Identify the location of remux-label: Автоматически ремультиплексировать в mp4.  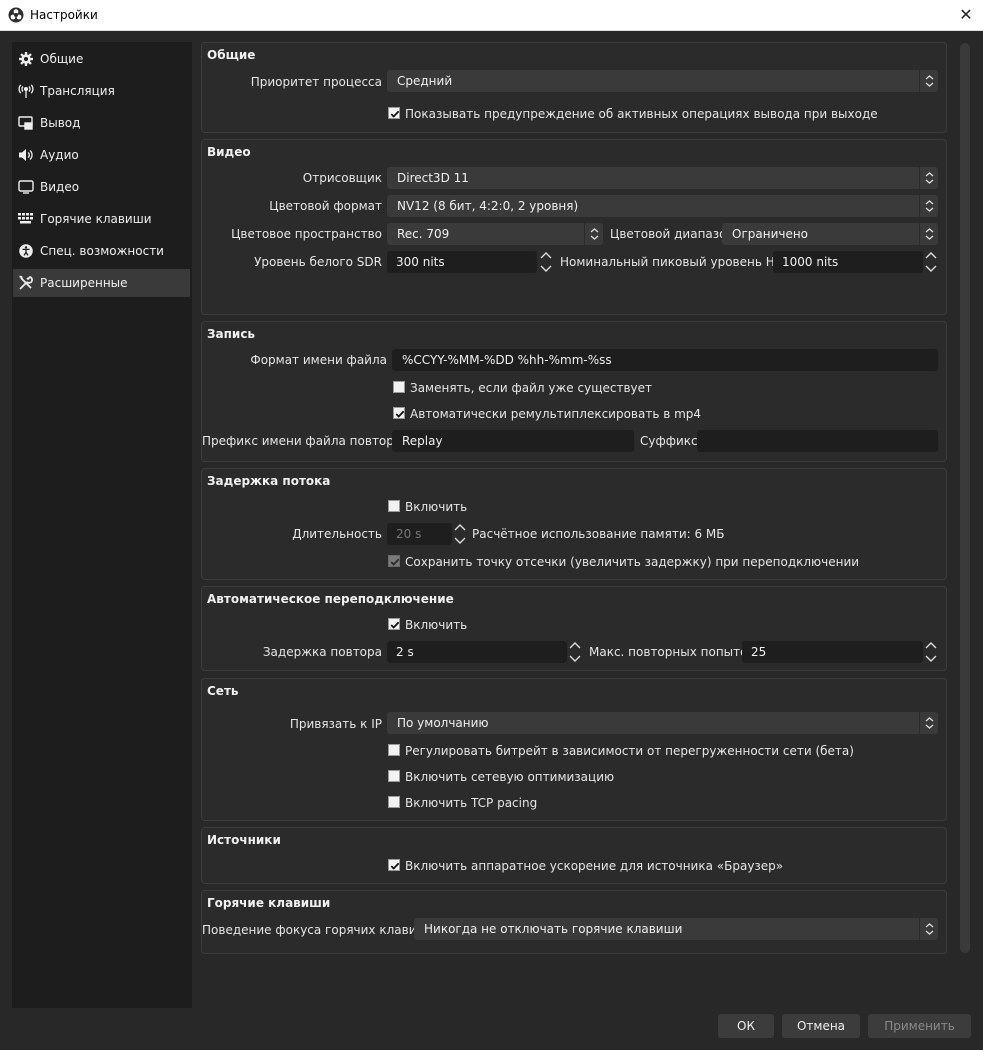
(556, 414).